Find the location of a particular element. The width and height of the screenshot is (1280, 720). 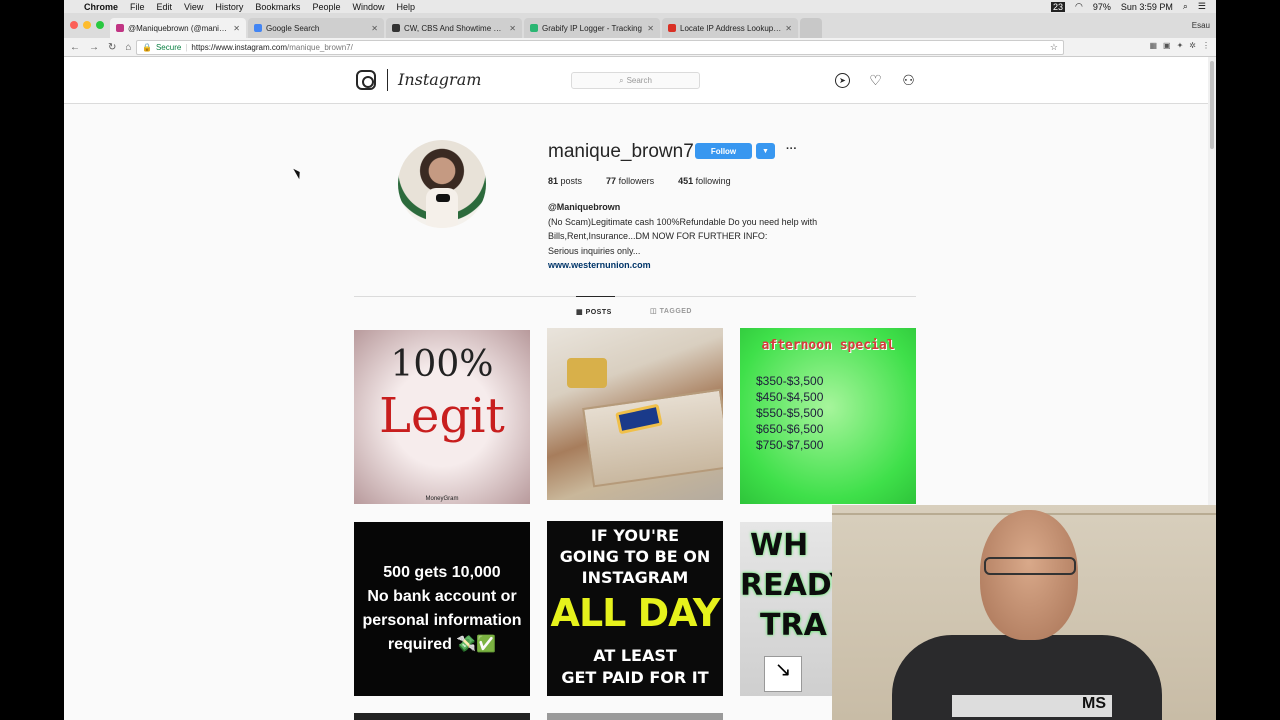

spotlight-icon: ⌕ is located at coordinates (1185, 6).